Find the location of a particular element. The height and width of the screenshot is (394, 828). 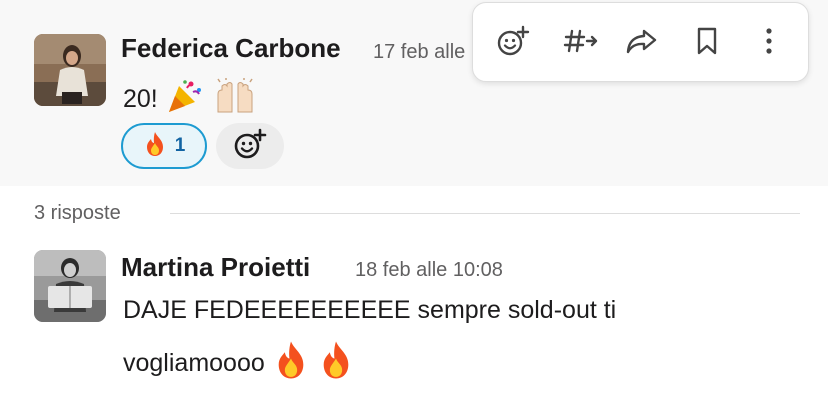

message-body: 20! is located at coordinates (190, 100).